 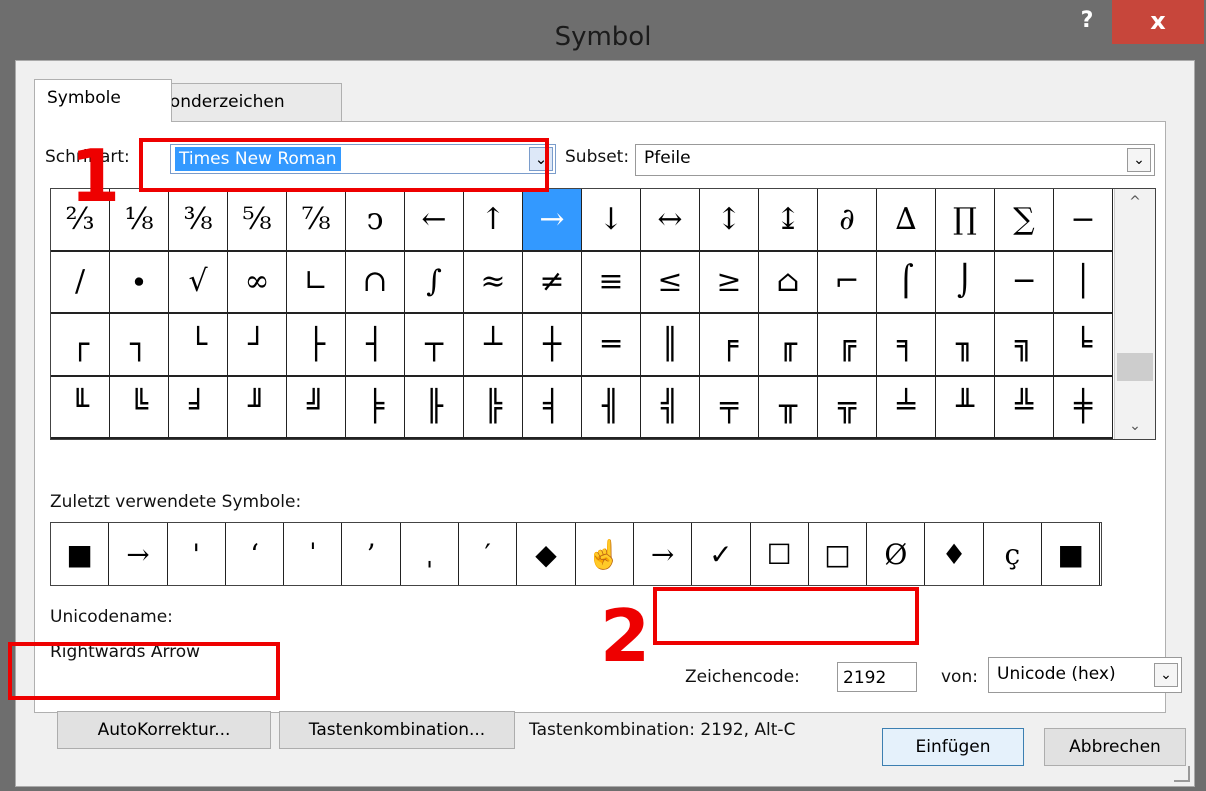 What do you see at coordinates (316, 407) in the screenshot?
I see `symbol-cell: ╝` at bounding box center [316, 407].